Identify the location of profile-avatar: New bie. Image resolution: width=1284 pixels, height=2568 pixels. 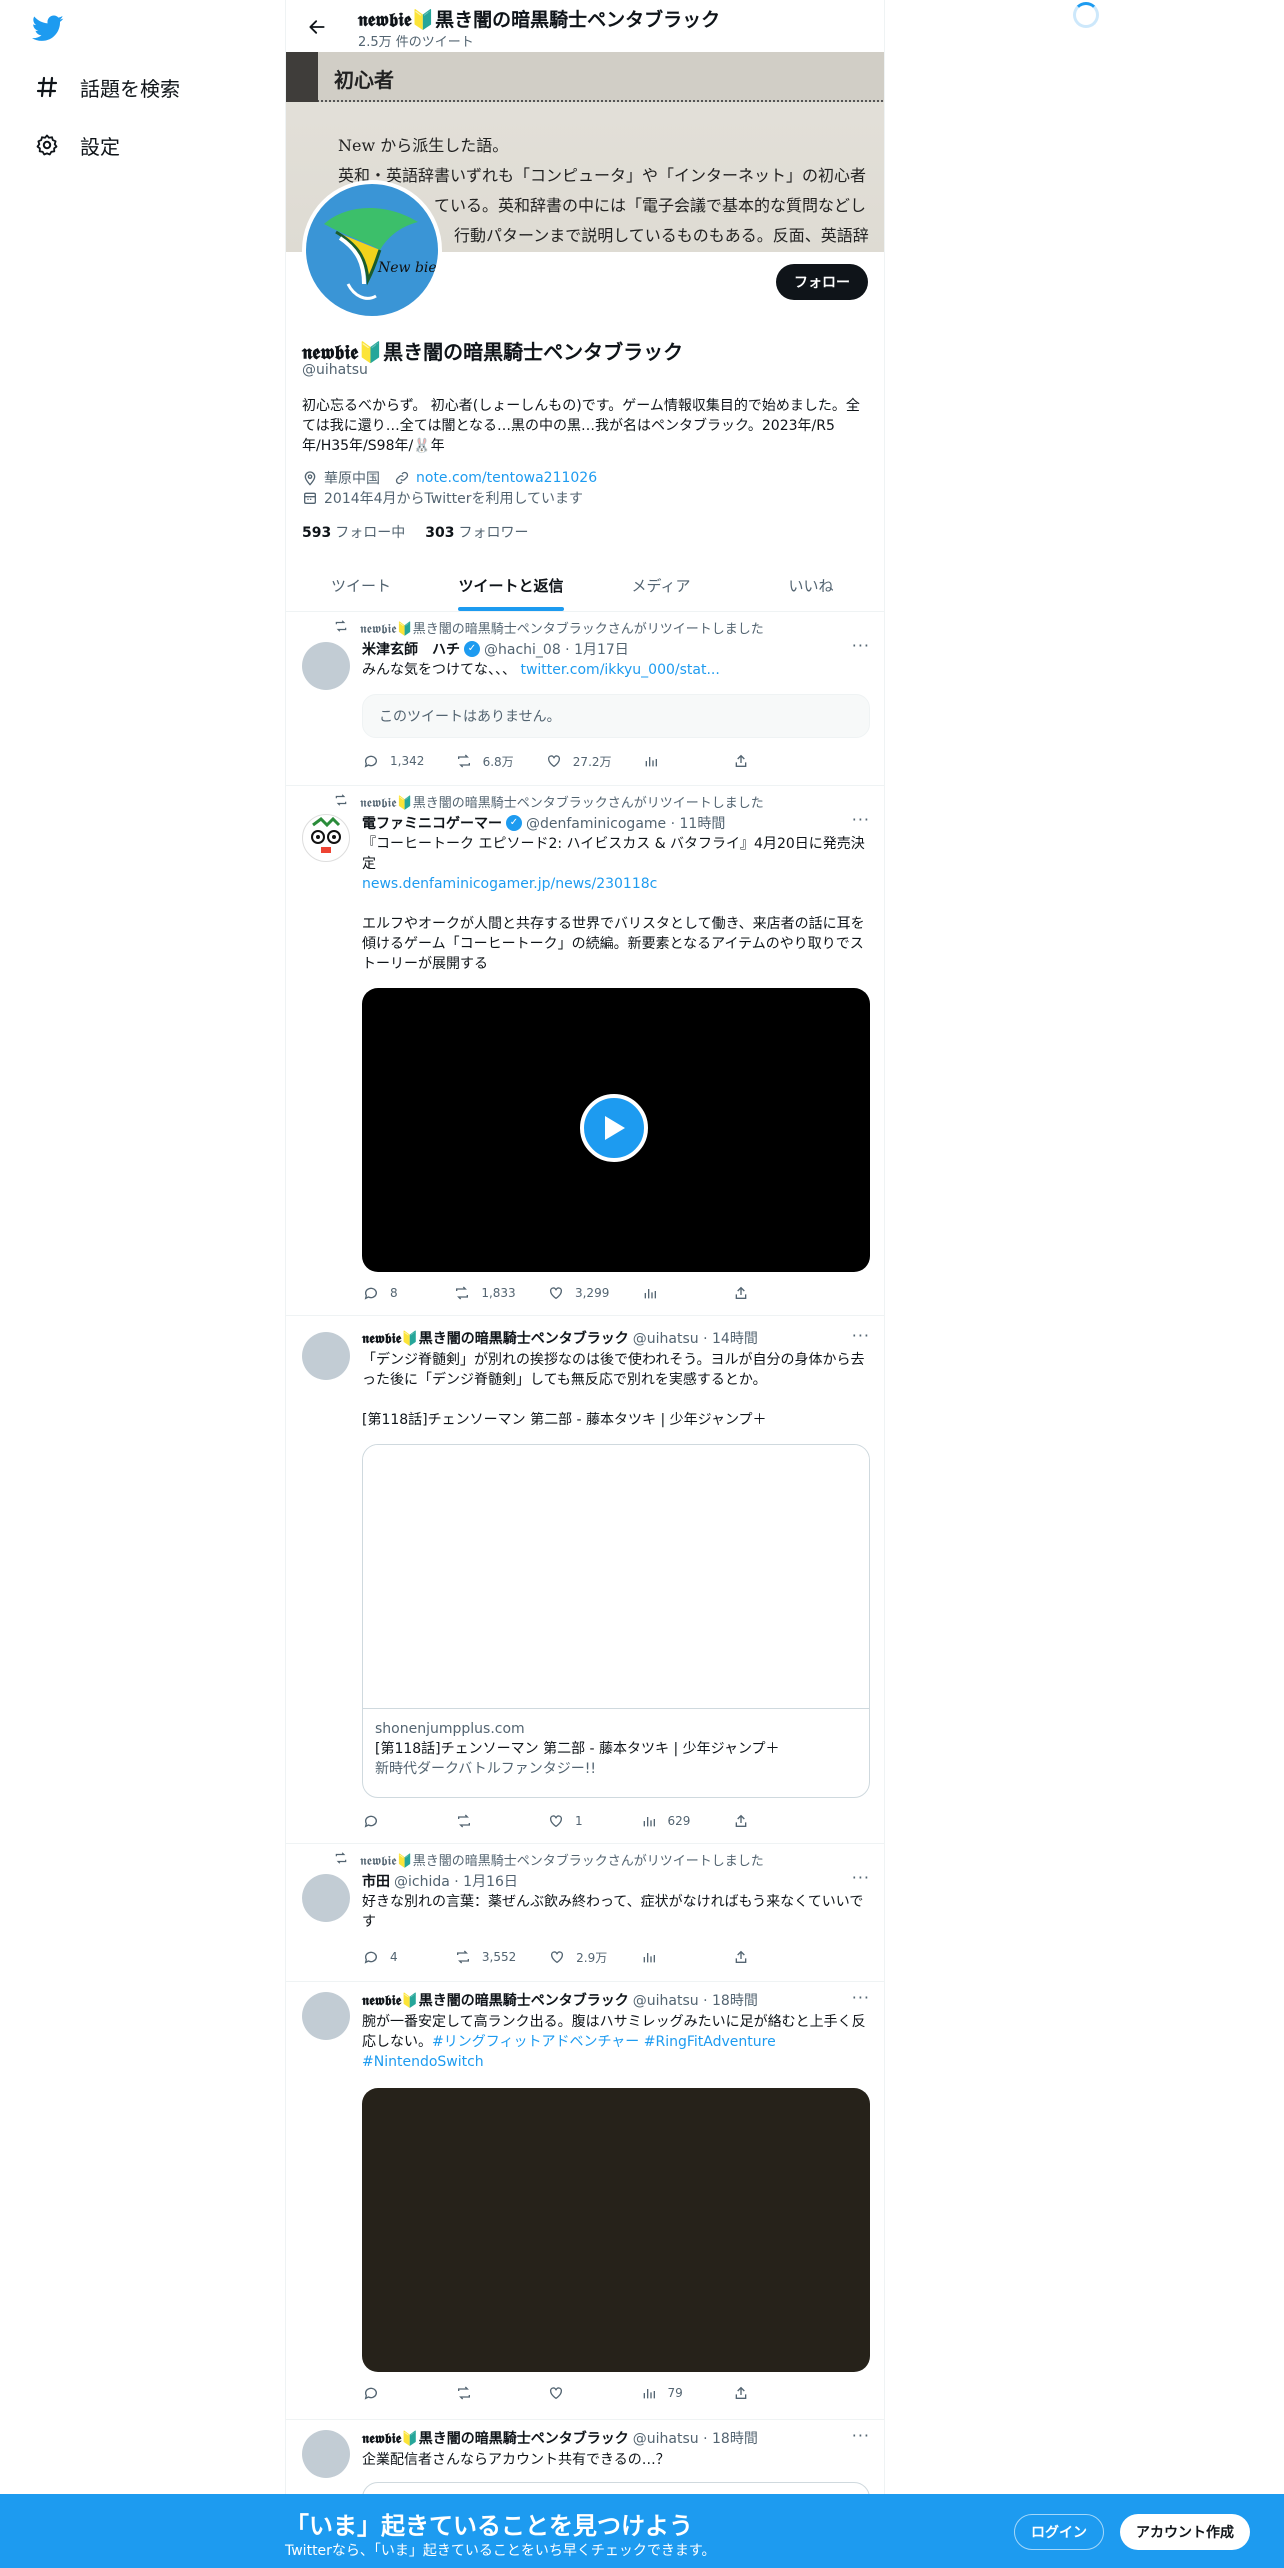
(372, 250).